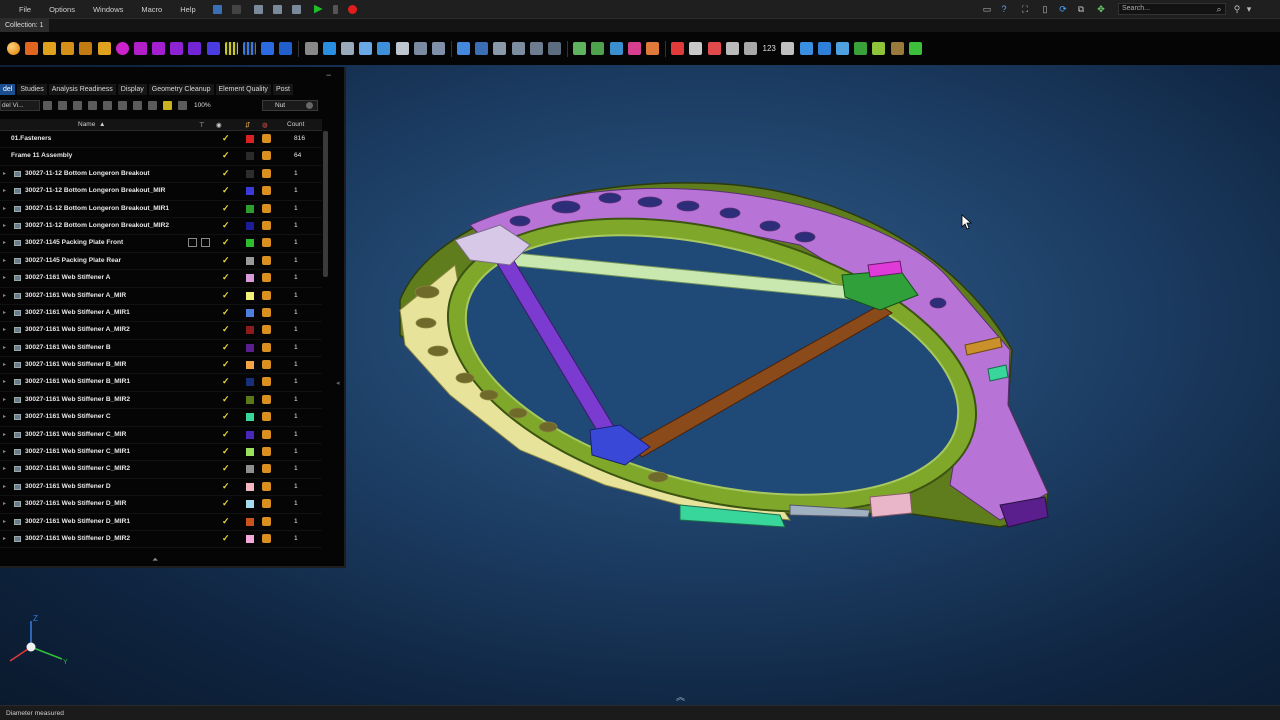 The height and width of the screenshot is (720, 1280). I want to click on redo-icon, so click(236, 9).